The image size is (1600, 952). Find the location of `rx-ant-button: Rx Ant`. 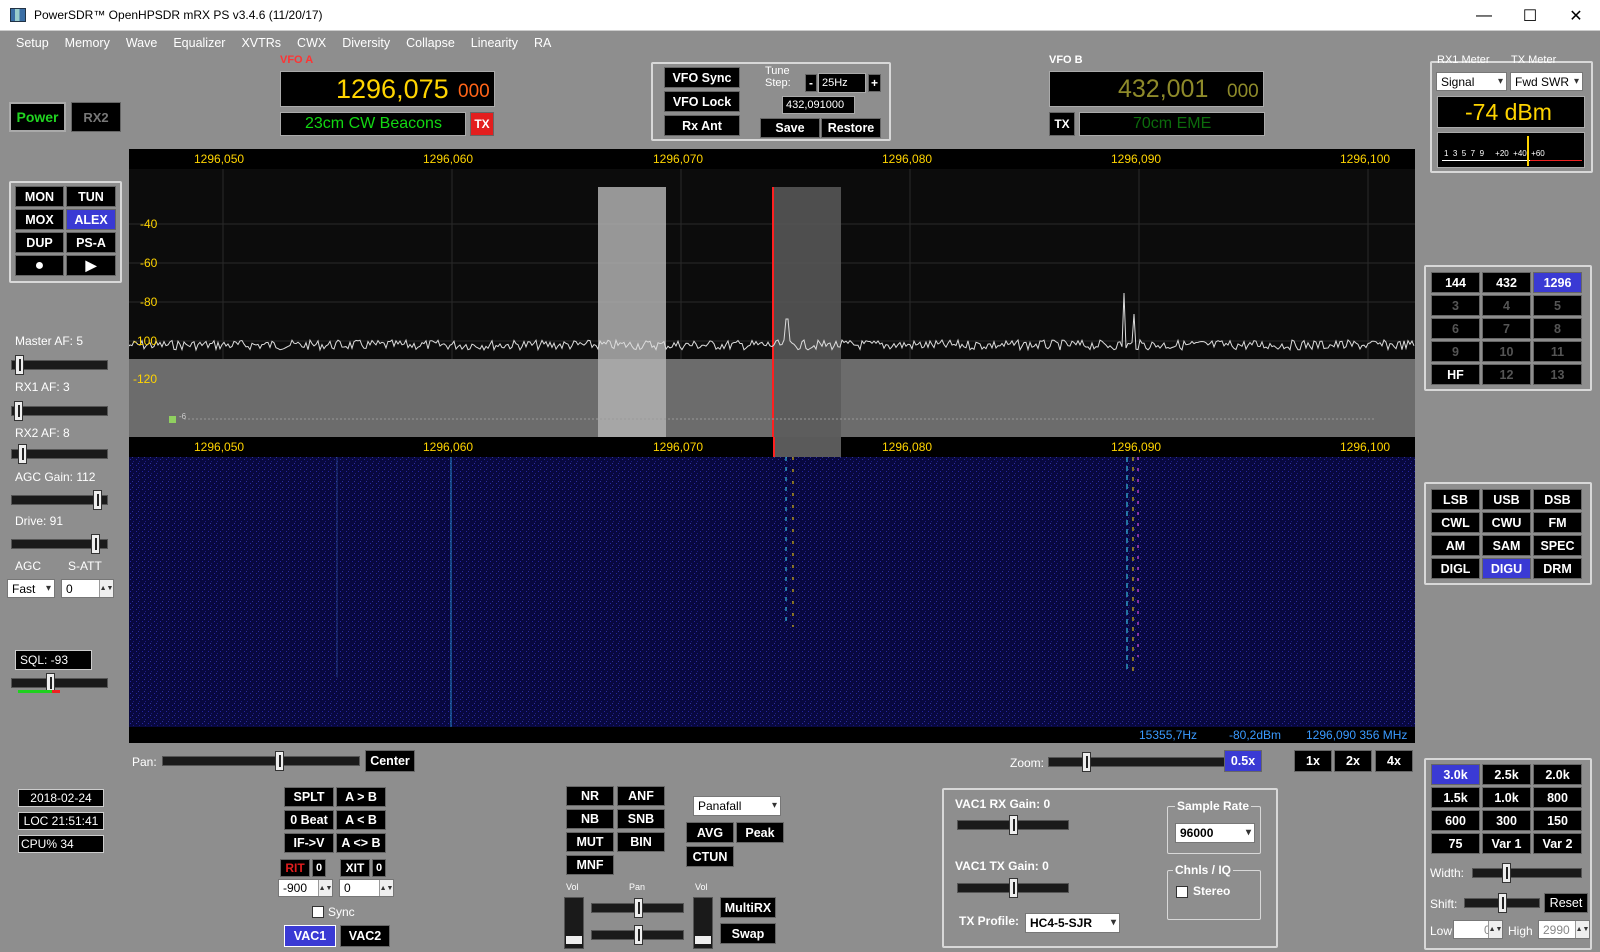

rx-ant-button: Rx Ant is located at coordinates (702, 125).